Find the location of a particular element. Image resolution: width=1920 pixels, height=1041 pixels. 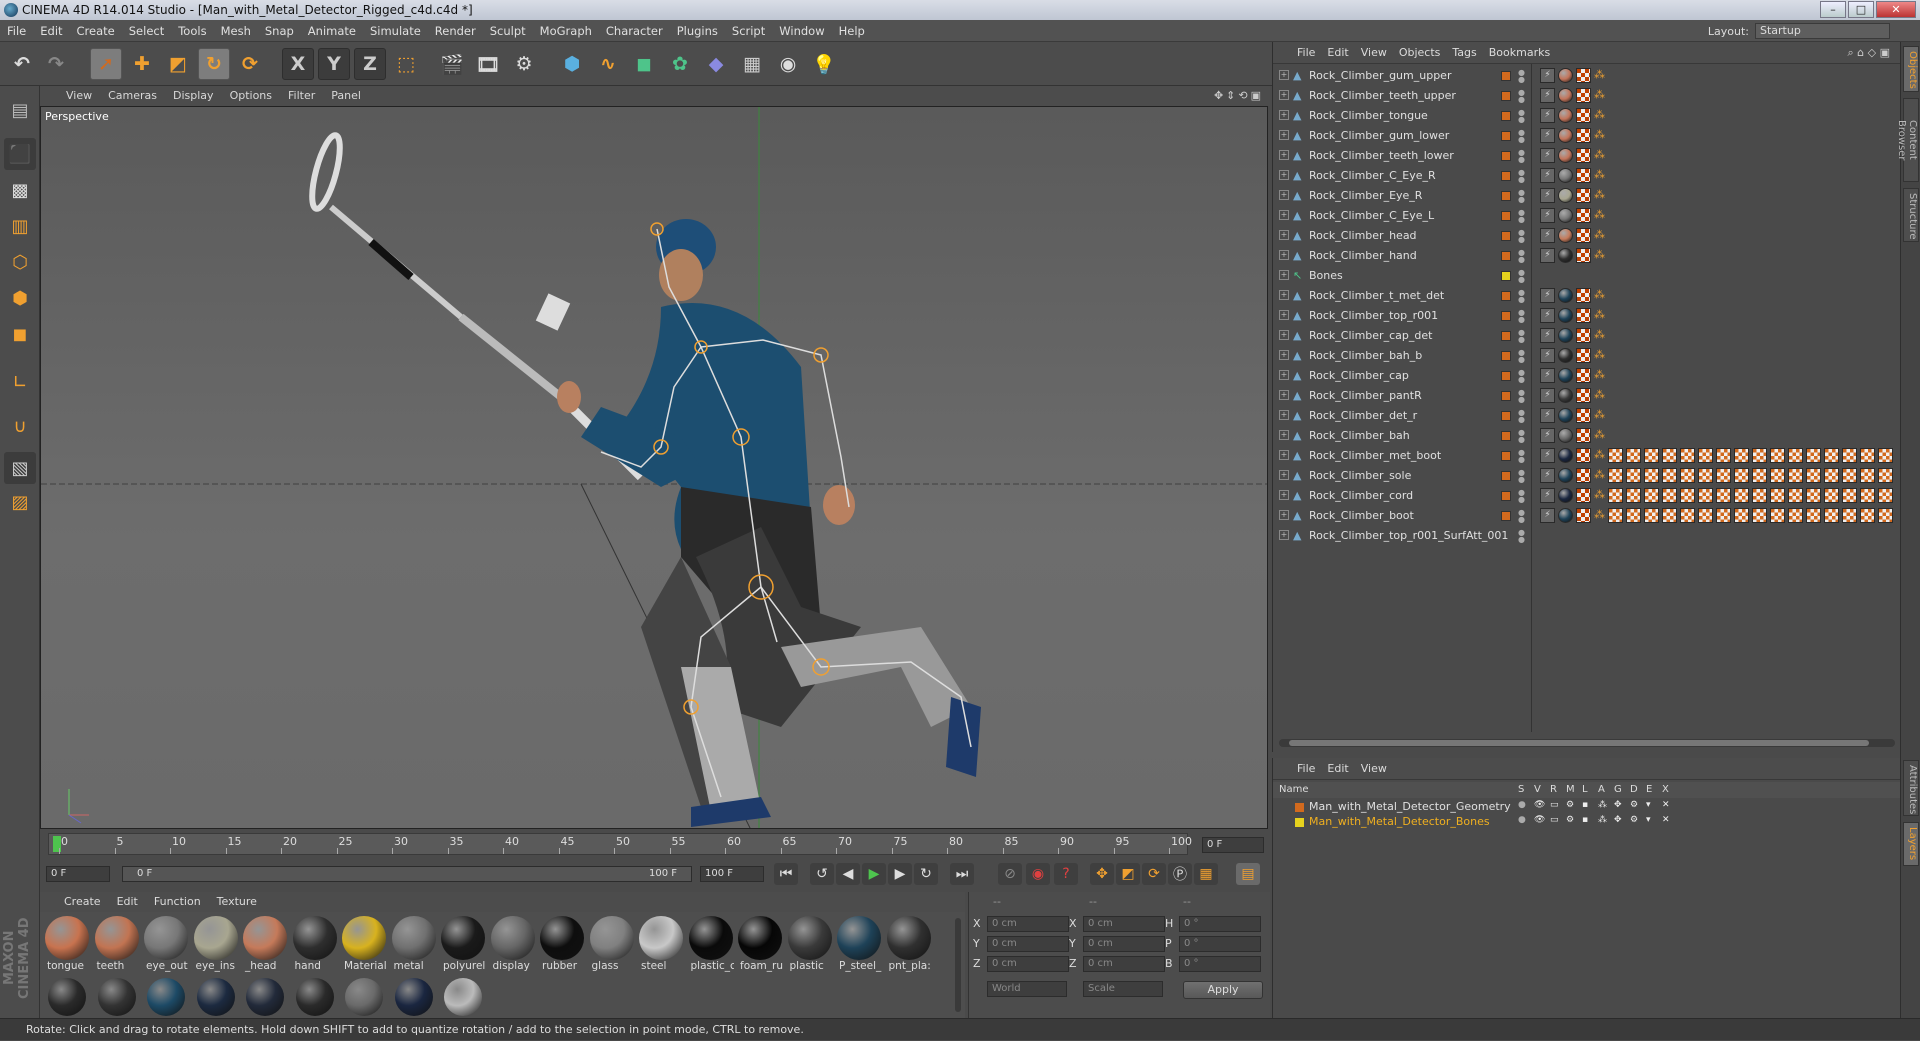

key-parameter-icon: Ⓟ is located at coordinates (1180, 874).